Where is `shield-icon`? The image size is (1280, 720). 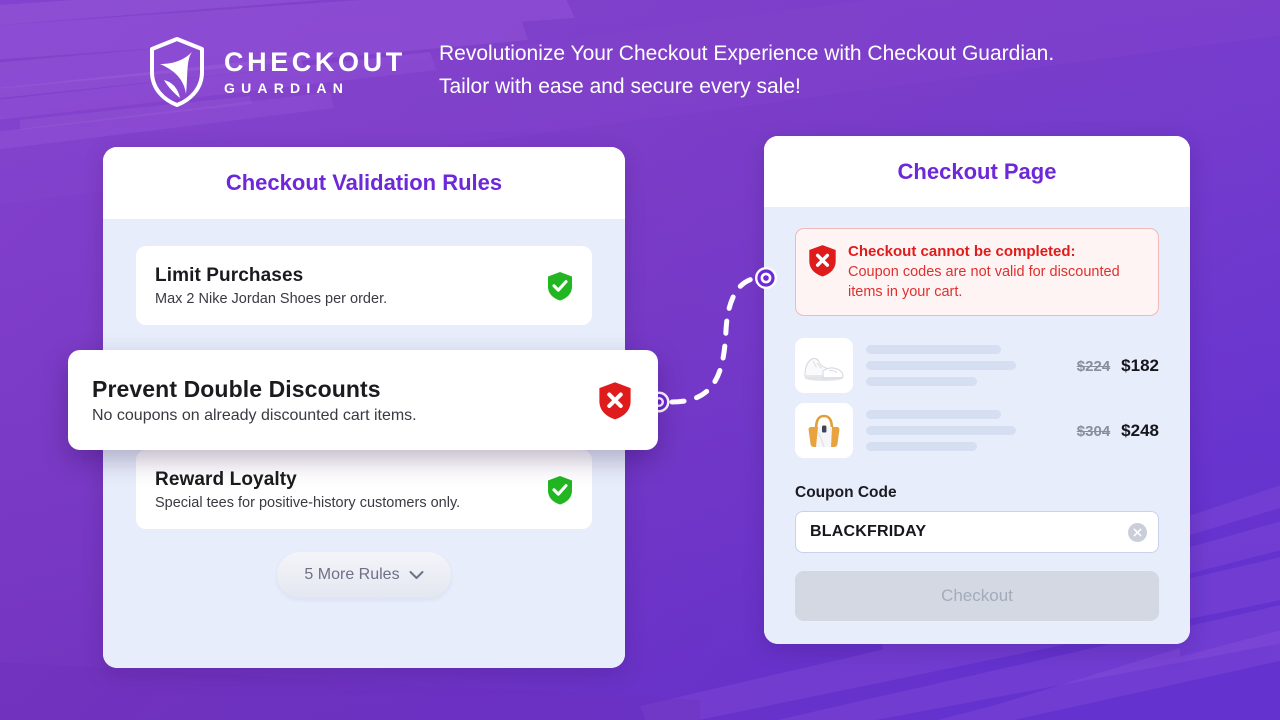 shield-icon is located at coordinates (177, 72).